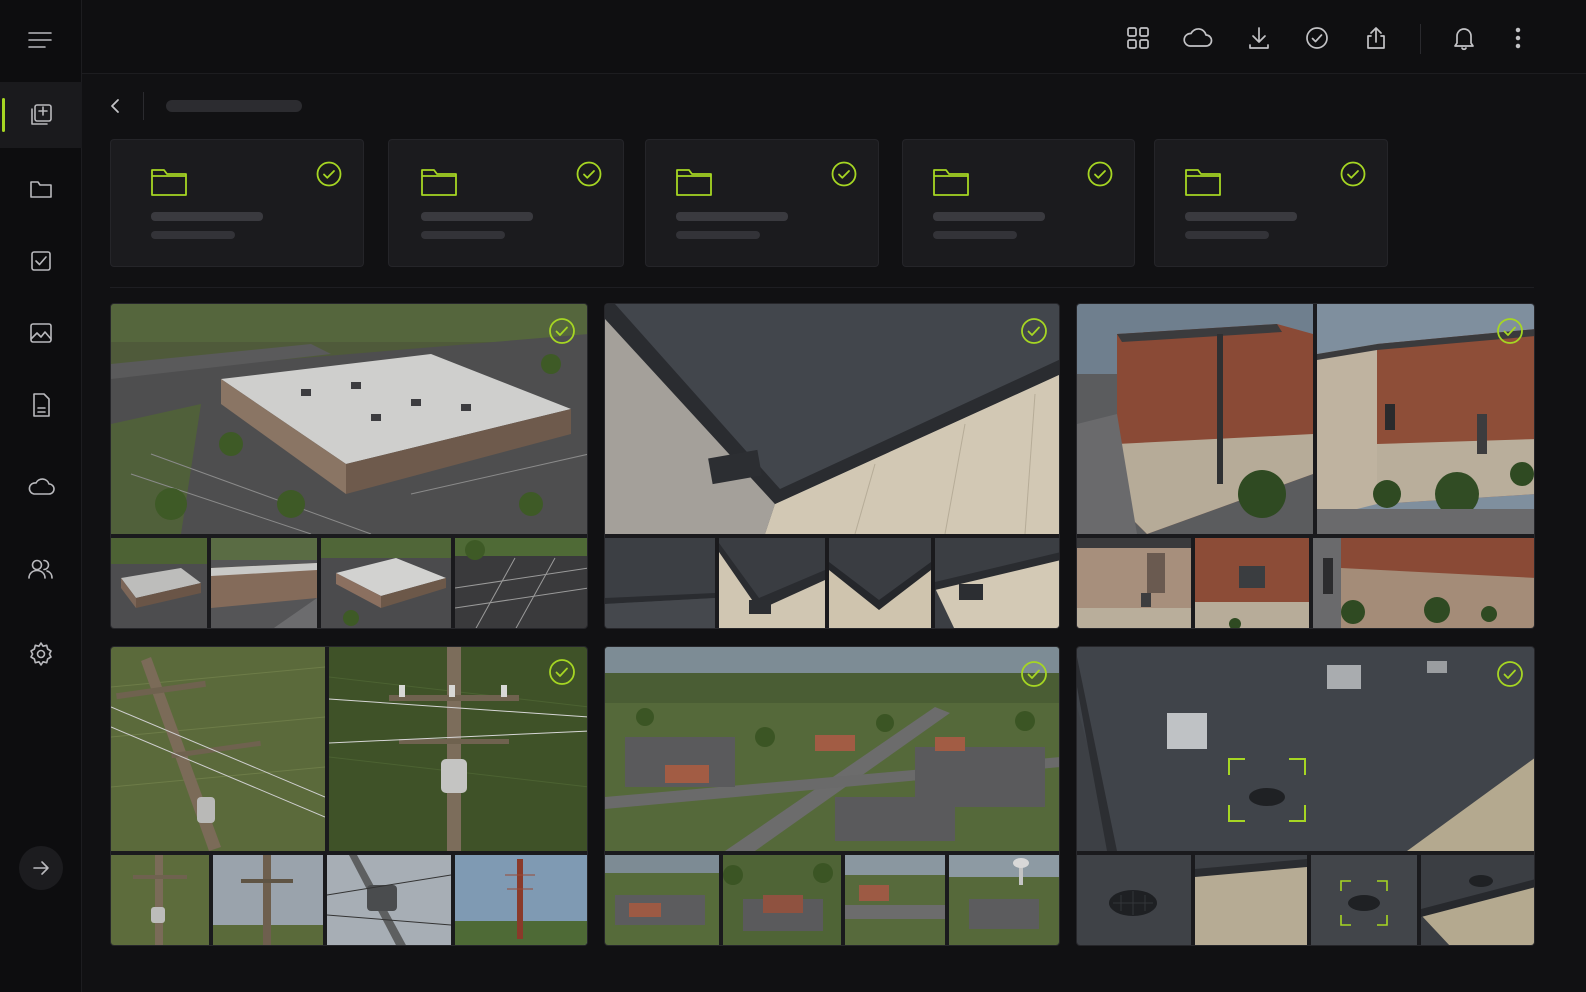 Image resolution: width=1586 pixels, height=992 pixels. I want to click on cloud-icon, so click(41, 486).